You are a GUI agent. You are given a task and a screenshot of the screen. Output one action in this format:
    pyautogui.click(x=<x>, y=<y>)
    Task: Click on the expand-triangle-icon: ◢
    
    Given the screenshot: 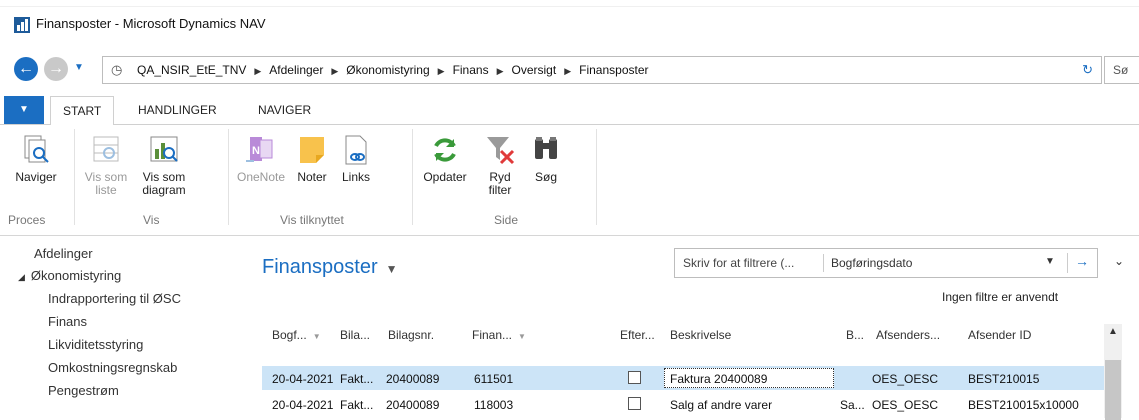 What is the action you would take?
    pyautogui.click(x=21, y=277)
    